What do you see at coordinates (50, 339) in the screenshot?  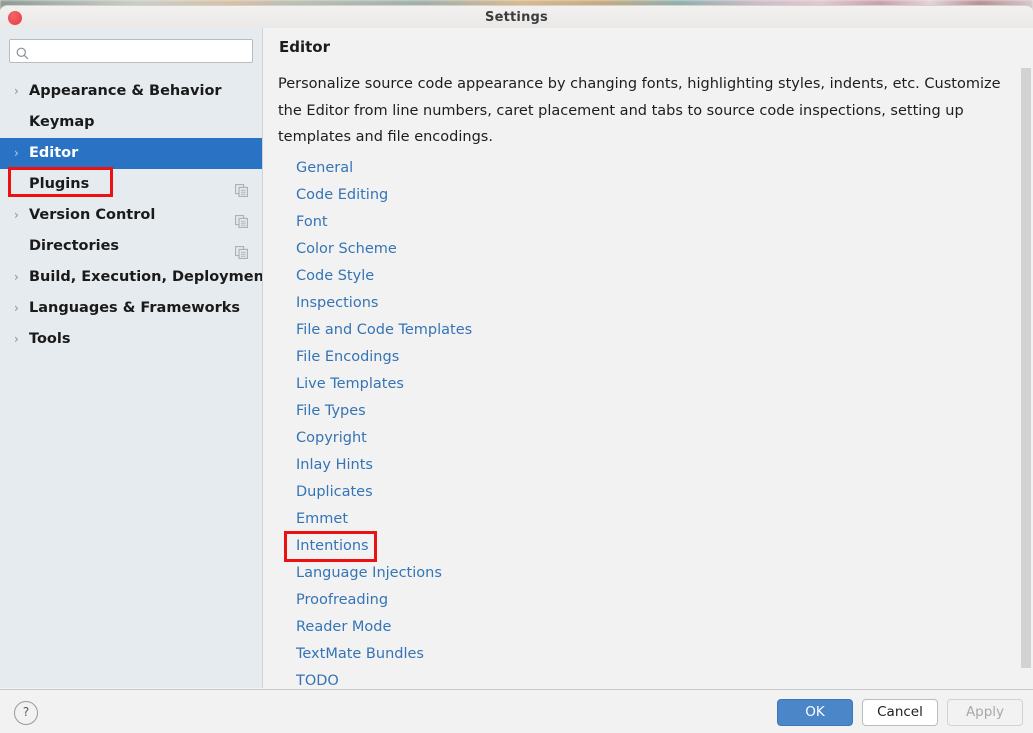 I see `sidebar-item-label: Tools` at bounding box center [50, 339].